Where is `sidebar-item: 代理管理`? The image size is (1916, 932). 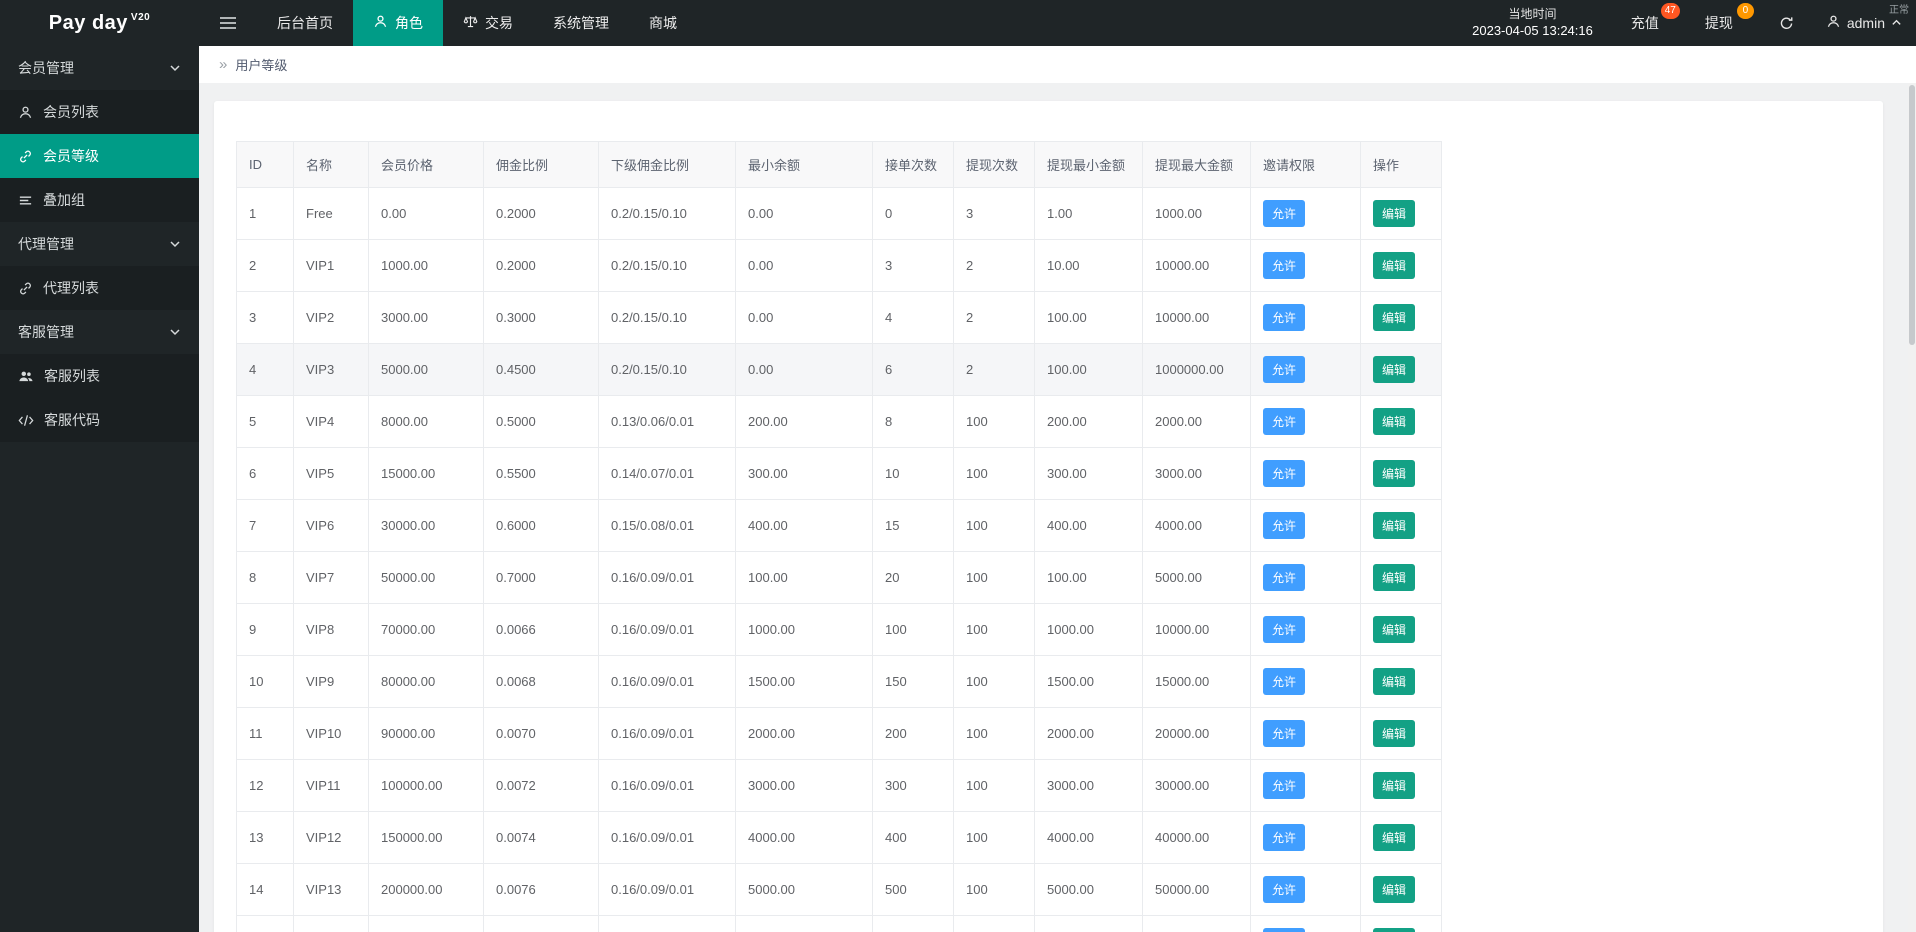
sidebar-item: 代理管理 is located at coordinates (99, 244).